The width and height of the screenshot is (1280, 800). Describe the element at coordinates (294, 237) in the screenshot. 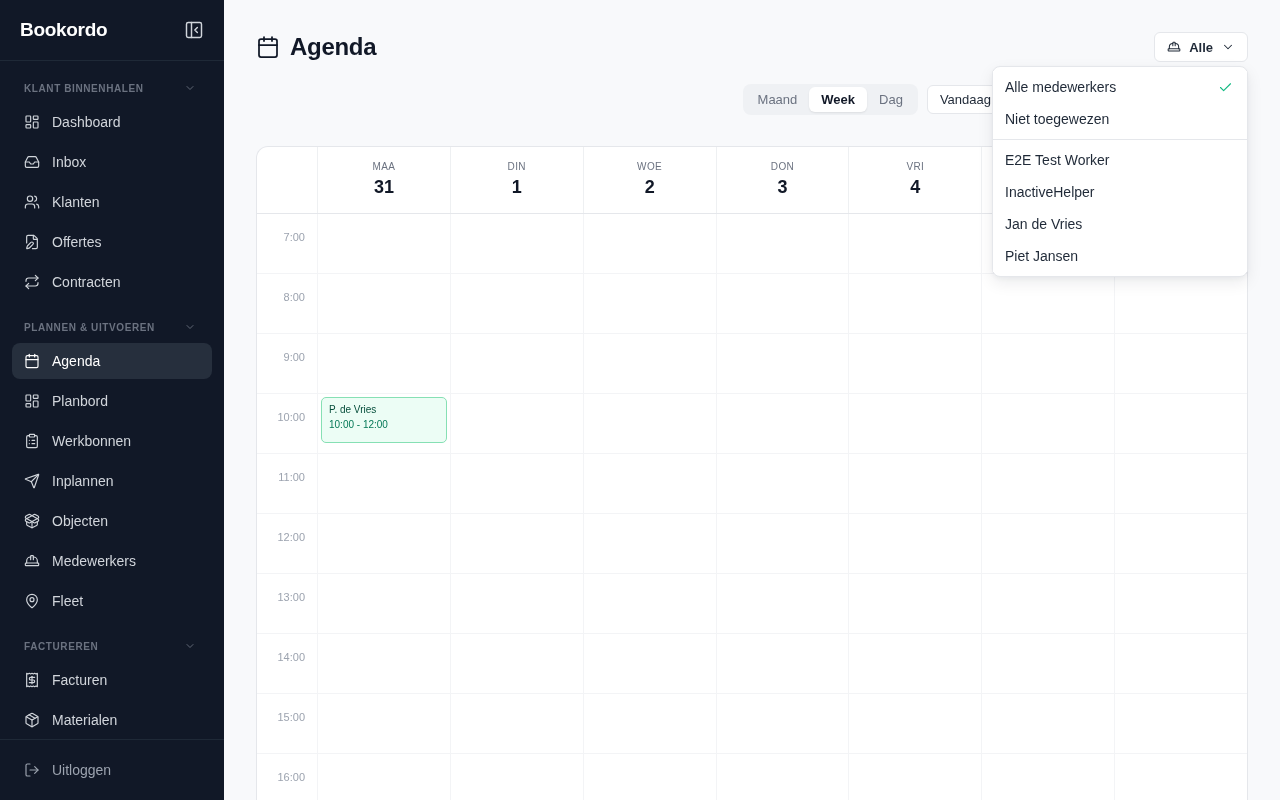

I see `time-label: 7:00` at that location.